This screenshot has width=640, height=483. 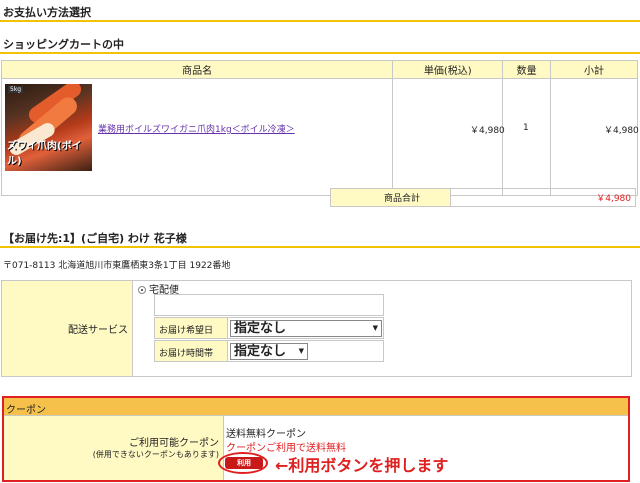 I want to click on total-label: 商品合計, so click(x=390, y=197).